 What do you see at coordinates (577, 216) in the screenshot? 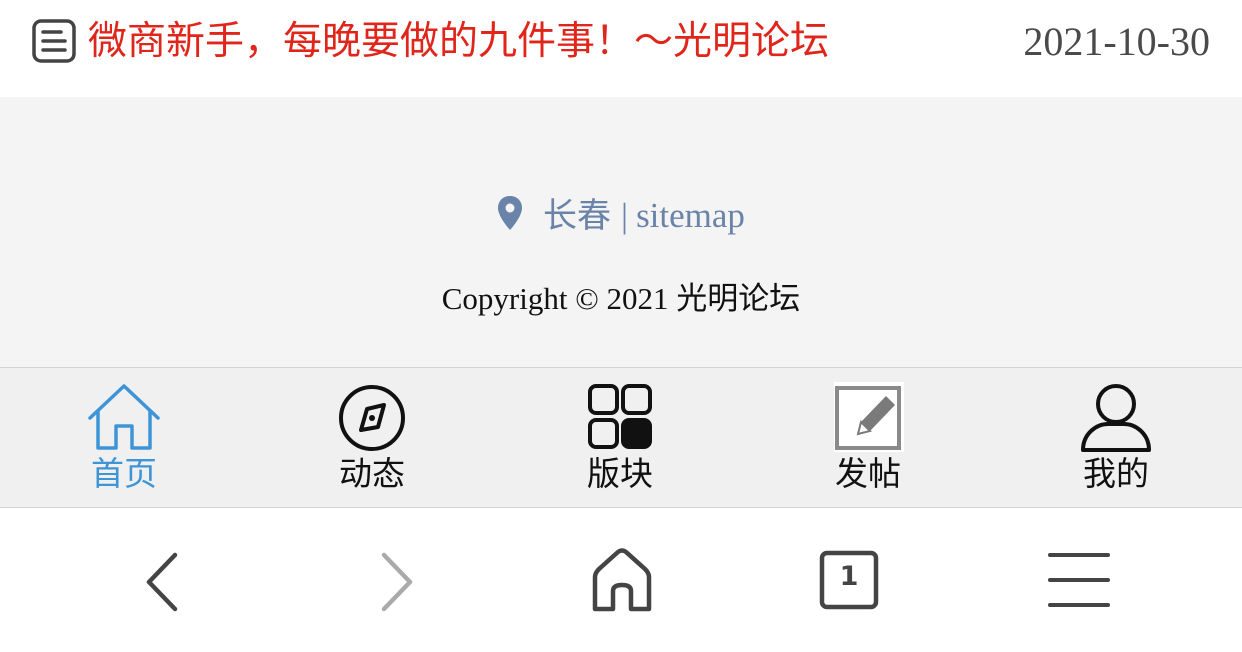
I see `city-link: 长春` at bounding box center [577, 216].